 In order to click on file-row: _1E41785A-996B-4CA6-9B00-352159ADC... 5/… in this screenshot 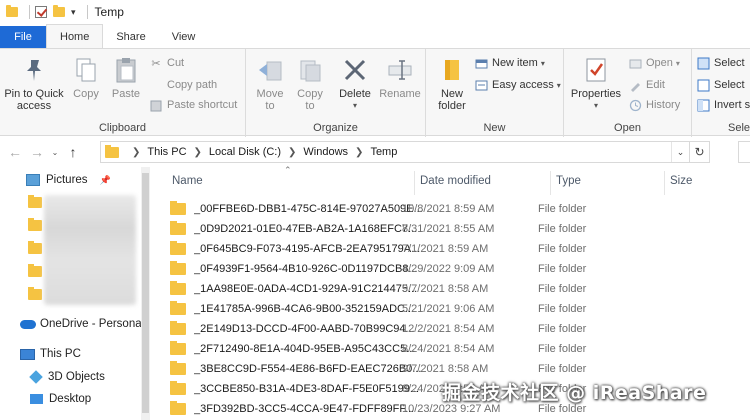, I will do `click(450, 309)`.